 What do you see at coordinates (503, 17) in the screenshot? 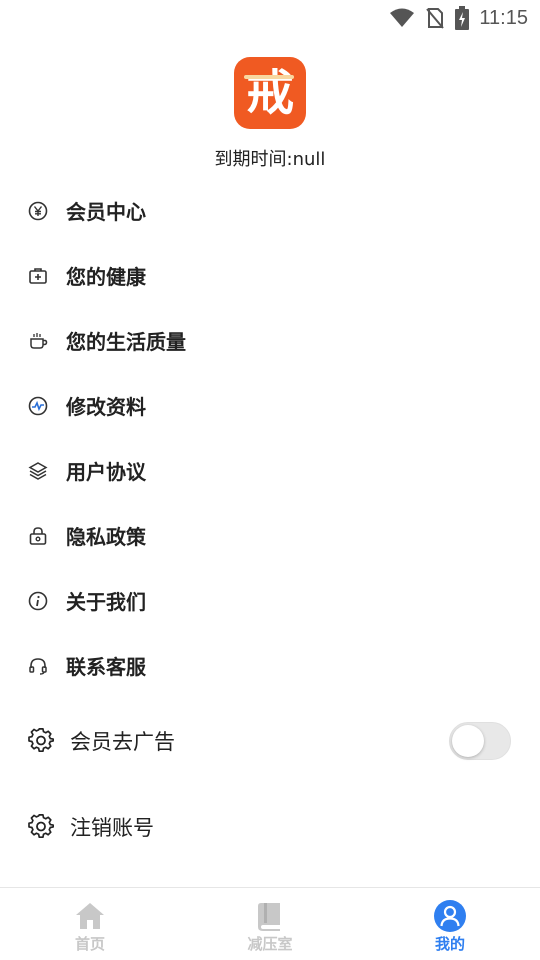
I see `status-time: 11:15` at bounding box center [503, 17].